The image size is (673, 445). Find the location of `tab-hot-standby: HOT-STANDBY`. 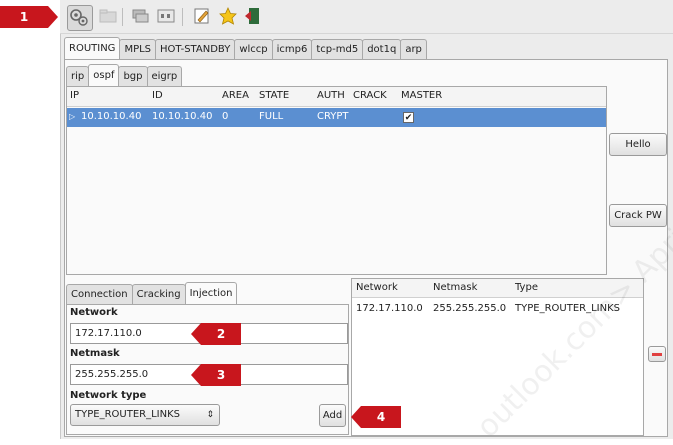

tab-hot-standby: HOT-STANDBY is located at coordinates (195, 49).